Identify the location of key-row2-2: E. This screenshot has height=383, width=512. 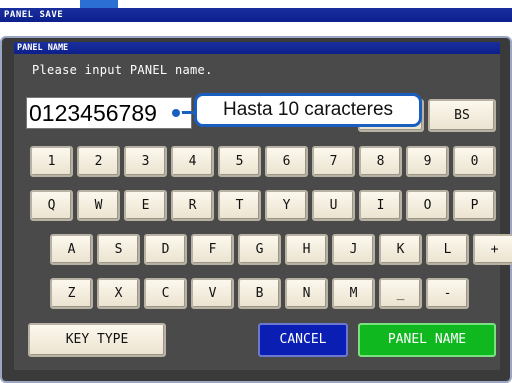
(145, 205).